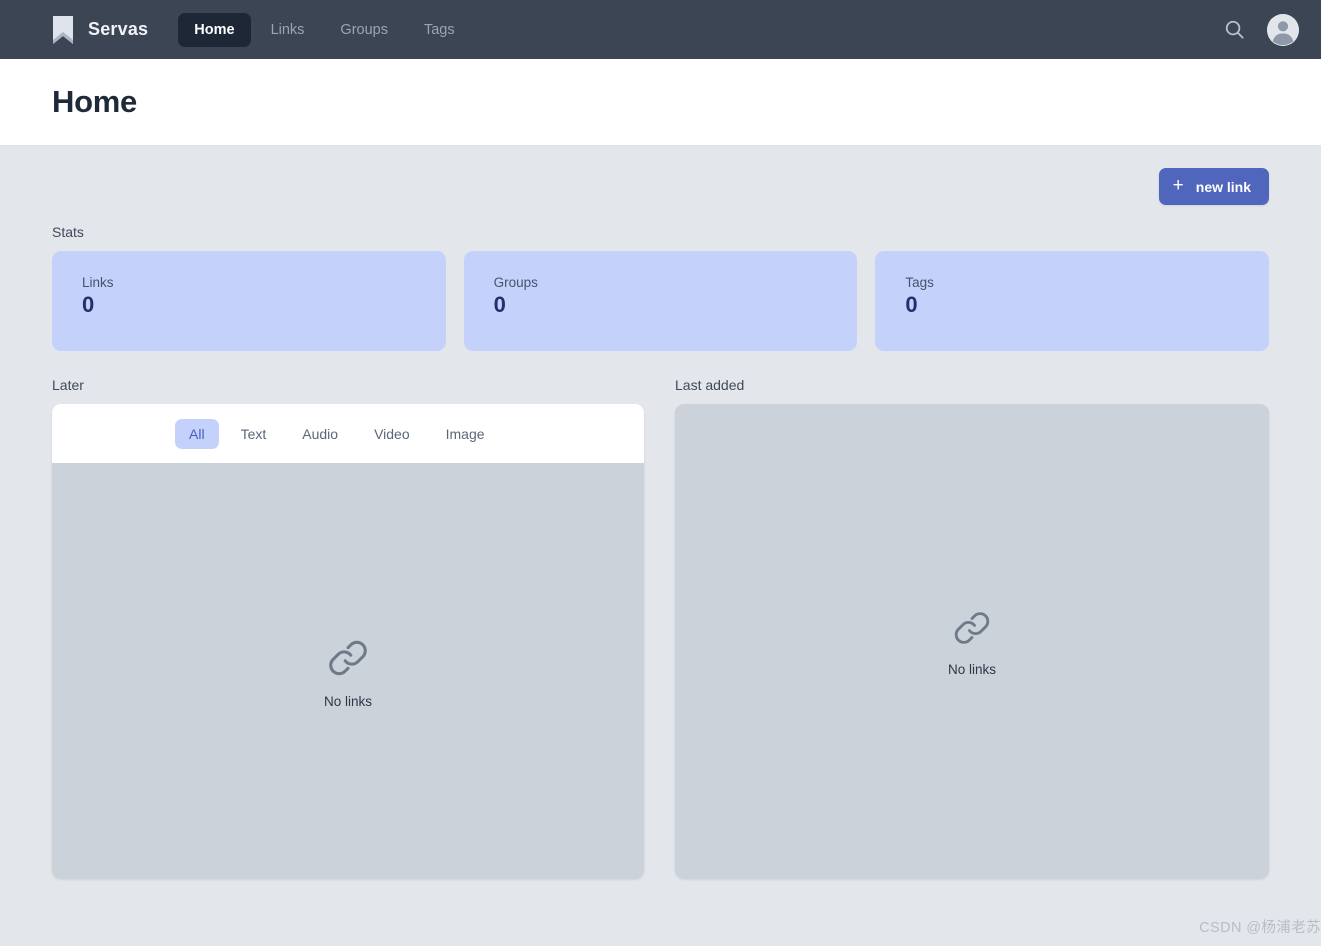 This screenshot has height=946, width=1321. What do you see at coordinates (1072, 301) in the screenshot?
I see `stat-card-tags: Tags 0` at bounding box center [1072, 301].